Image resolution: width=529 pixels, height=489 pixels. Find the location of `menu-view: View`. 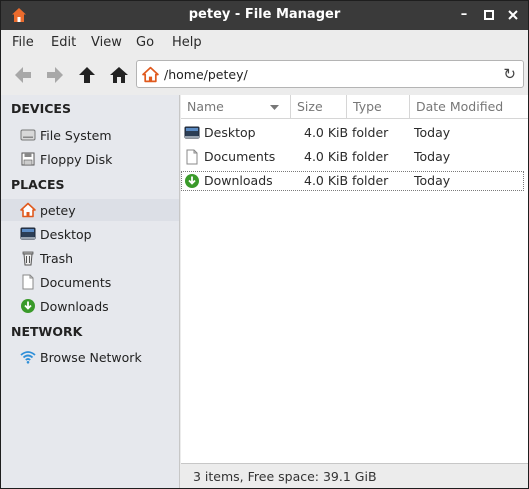

menu-view: View is located at coordinates (106, 42).